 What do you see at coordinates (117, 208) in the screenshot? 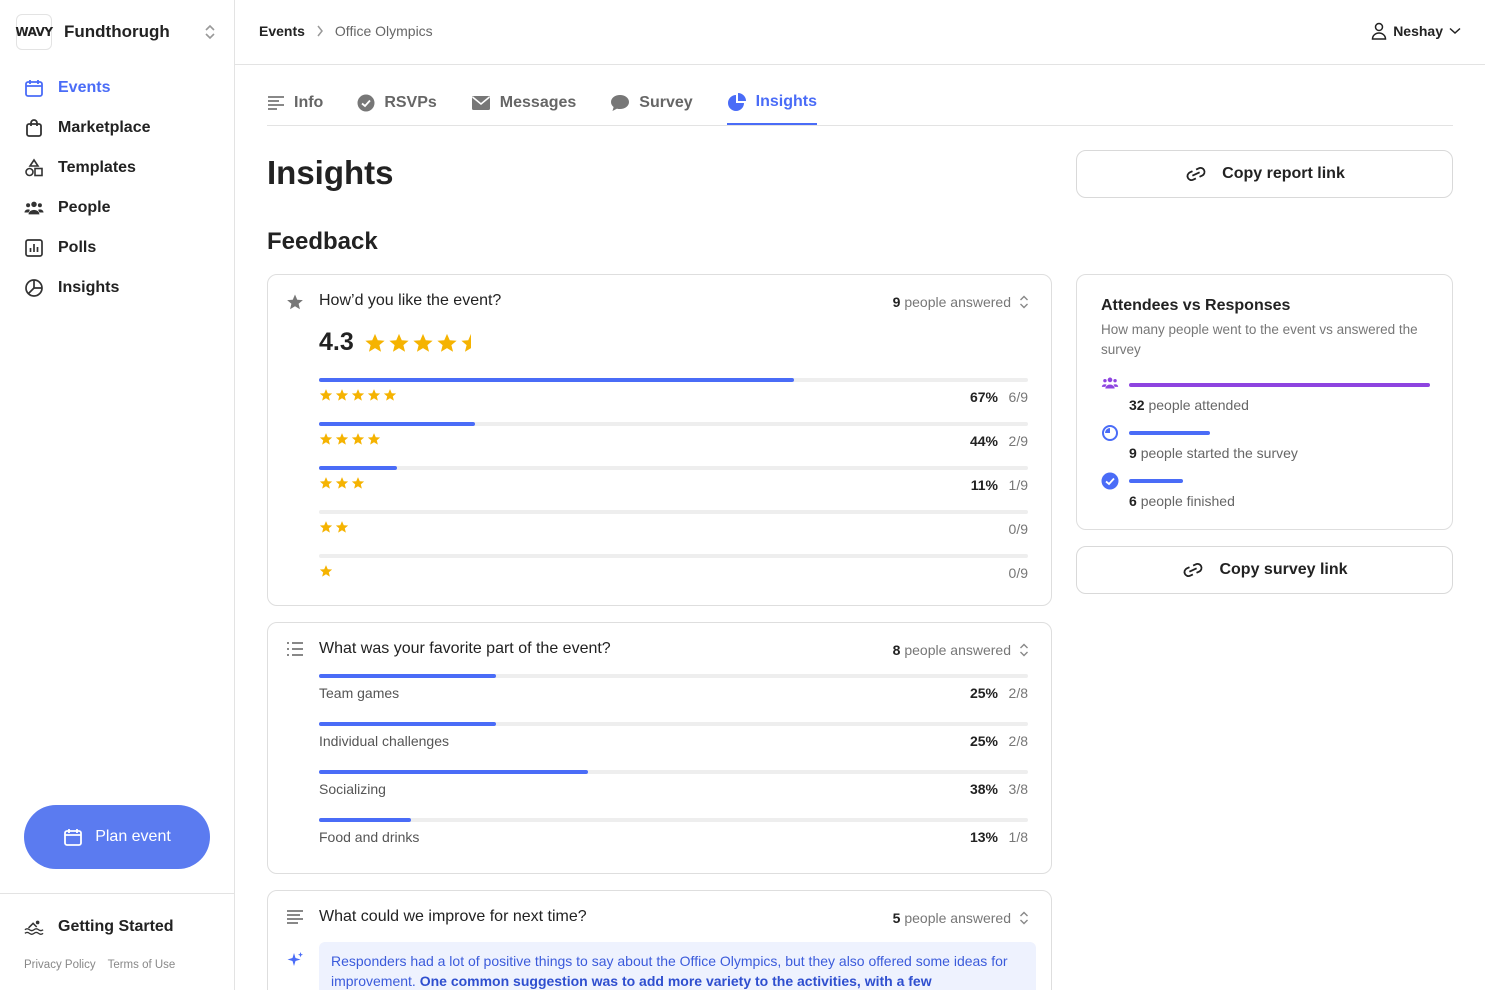
I see `sidebar-item-people: People` at bounding box center [117, 208].